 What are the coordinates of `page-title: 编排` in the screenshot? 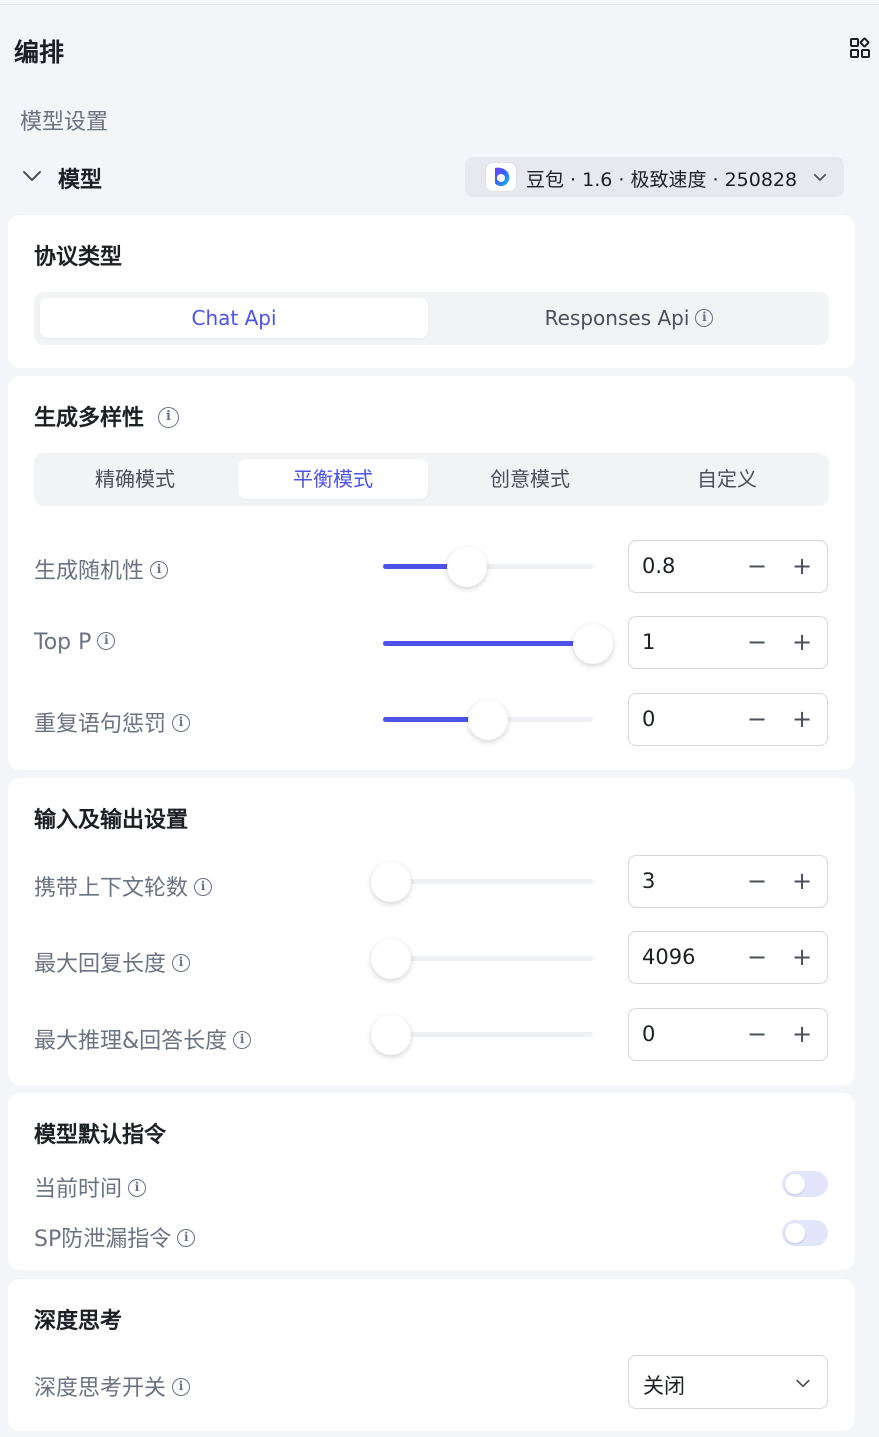 It's located at (39, 52).